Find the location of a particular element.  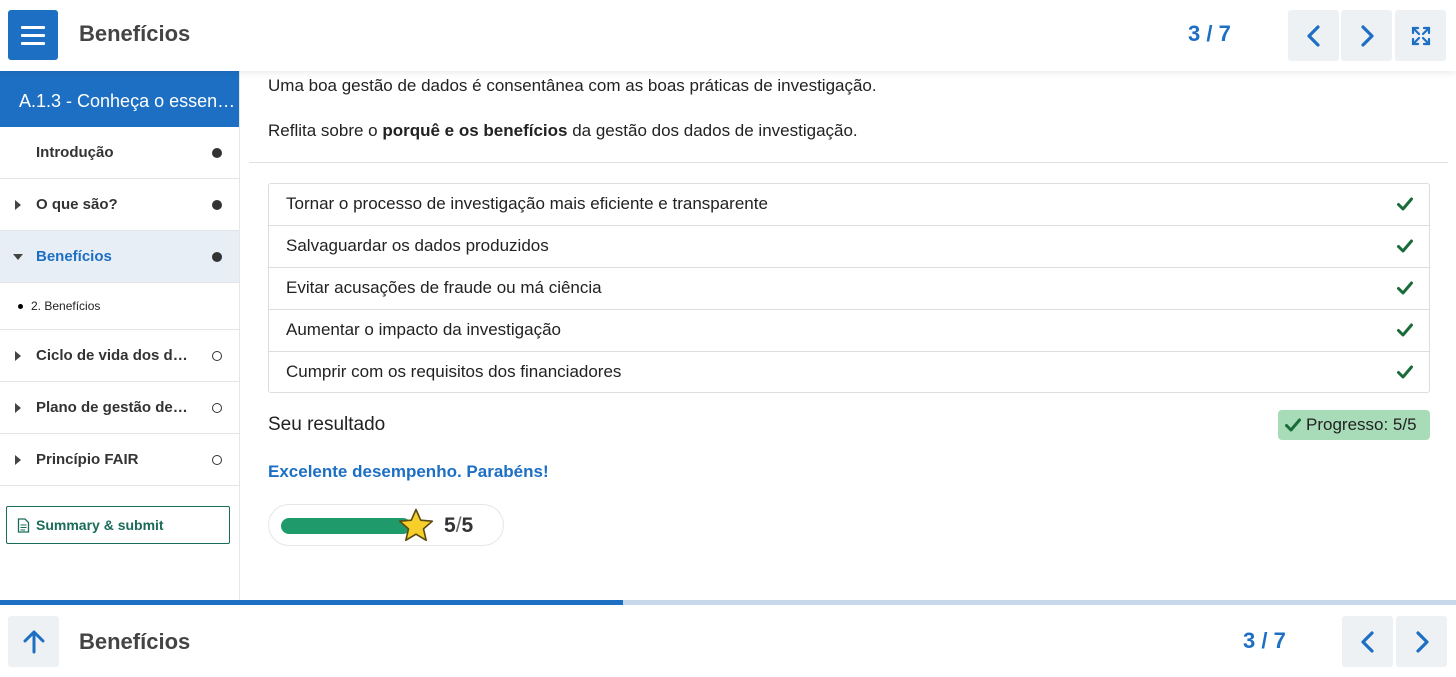

sidebar-item-principio-fair: Princípio FAIR is located at coordinates (119, 460).